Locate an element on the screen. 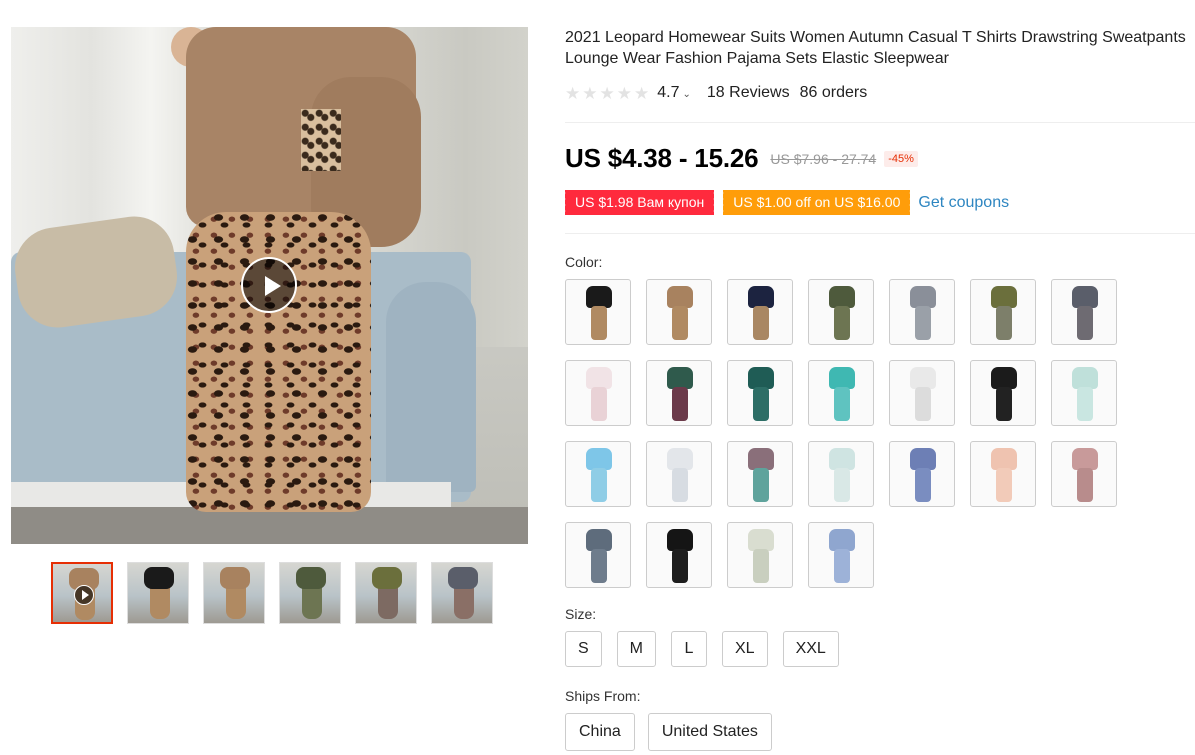  rating-value-dropdown: 4.7 ⌄ is located at coordinates (674, 93).